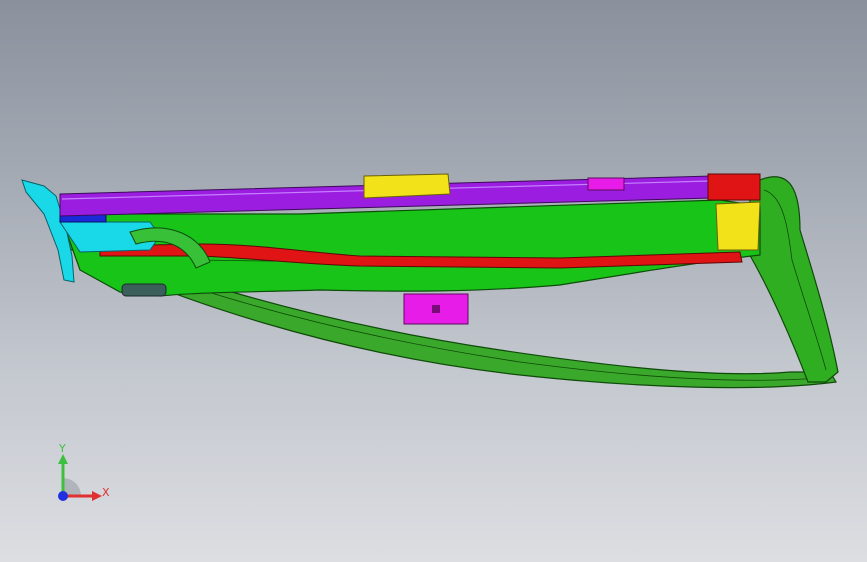 The height and width of the screenshot is (562, 867). Describe the element at coordinates (97, 496) in the screenshot. I see `x-axis-arrow` at that location.